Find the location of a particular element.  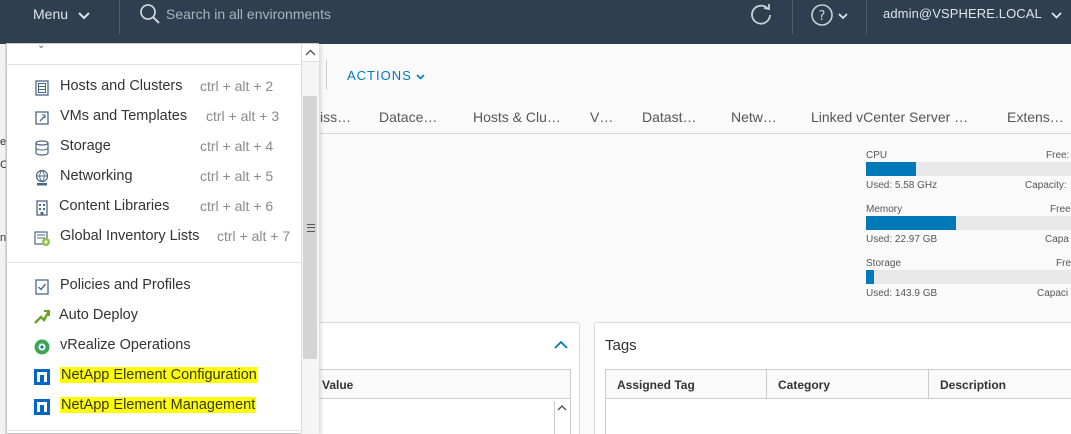

menu-button: Menu is located at coordinates (61, 14).